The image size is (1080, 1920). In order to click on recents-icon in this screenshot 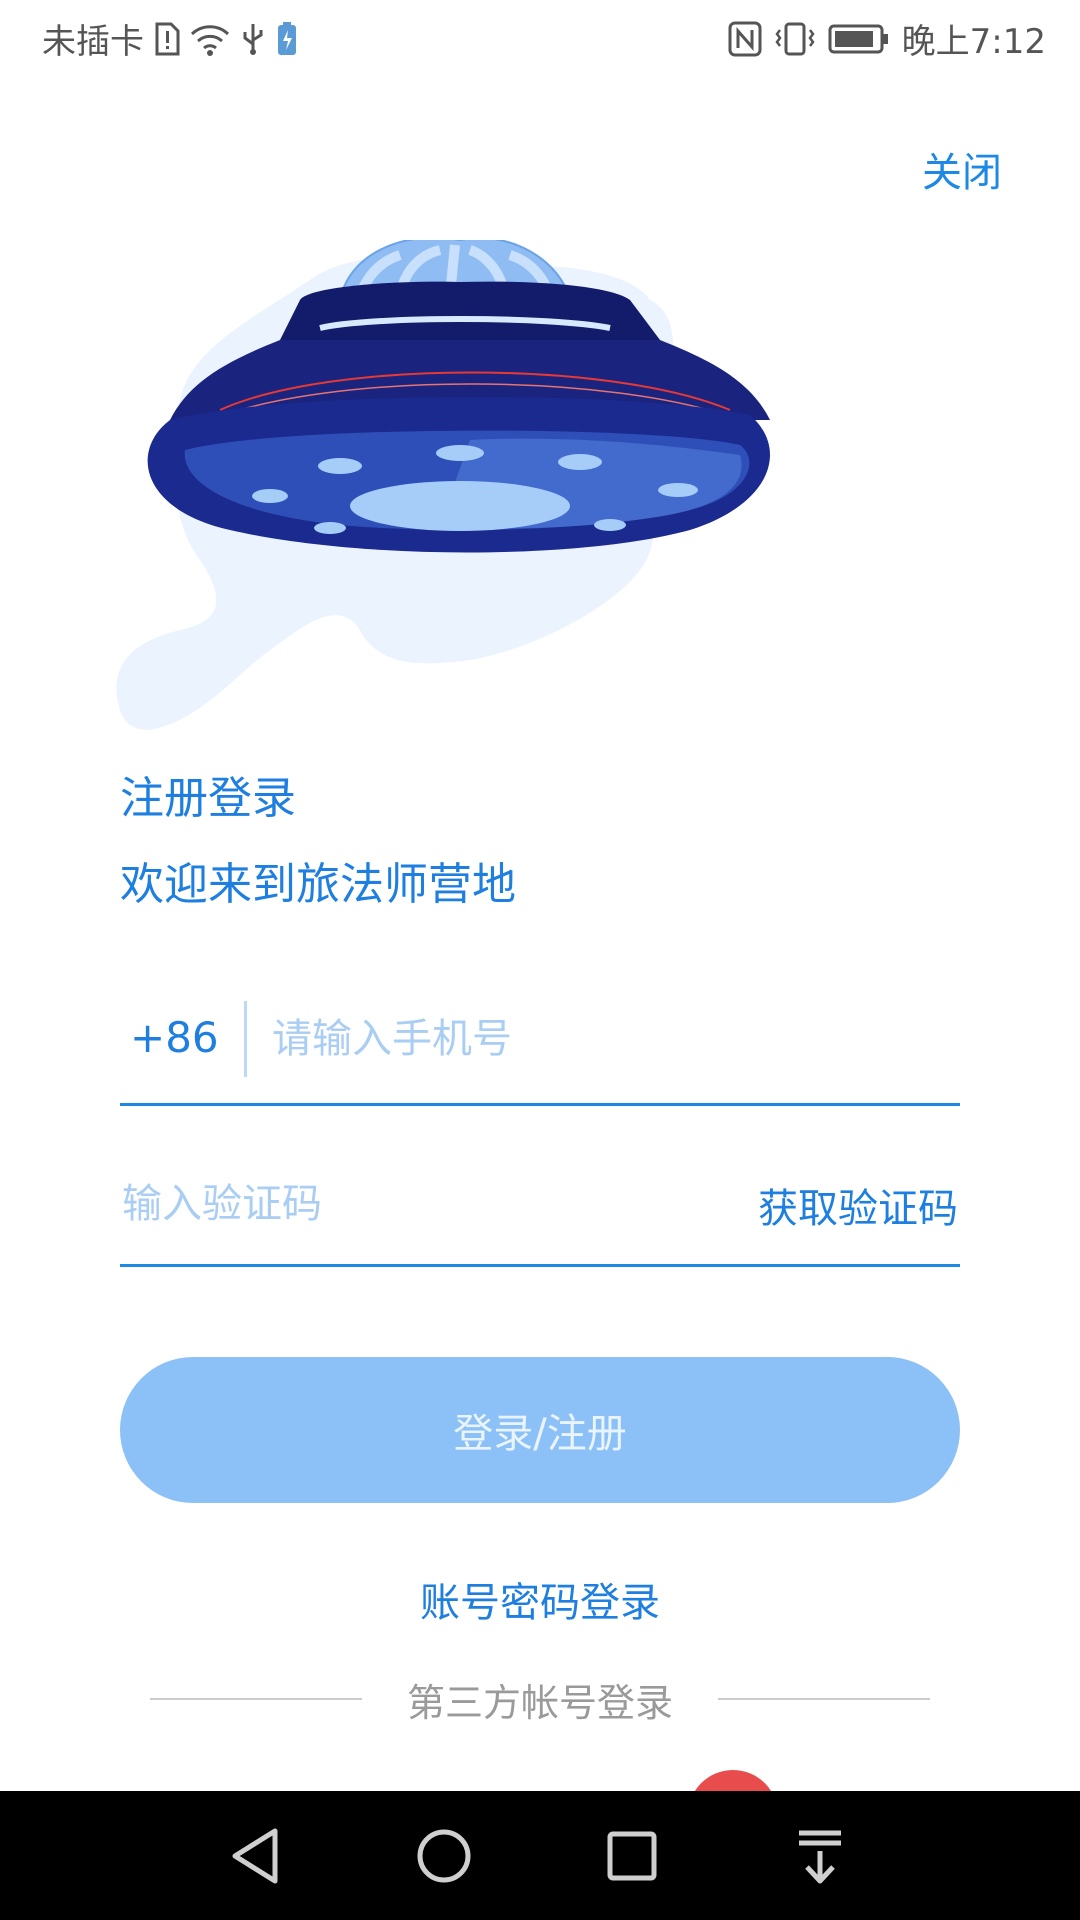, I will do `click(632, 1856)`.